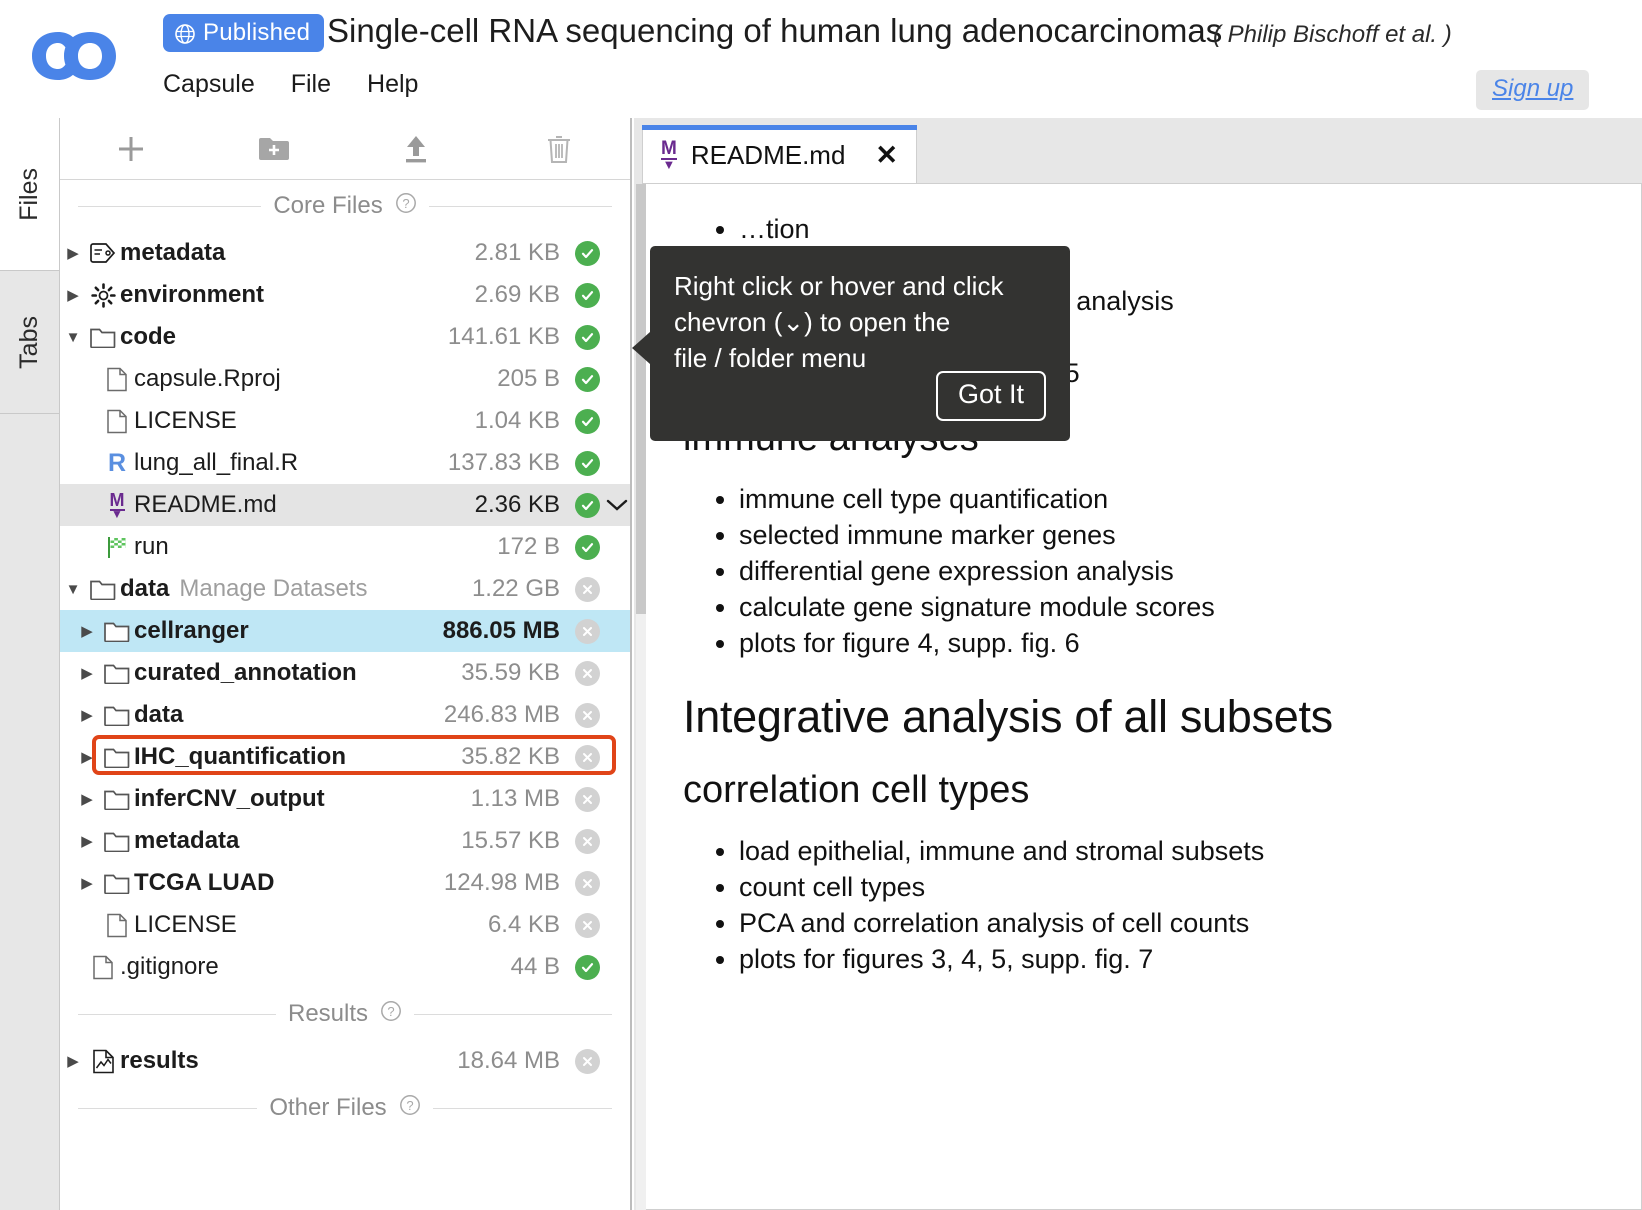 Image resolution: width=1642 pixels, height=1210 pixels. Describe the element at coordinates (345, 715) in the screenshot. I see `file-row: ▶ data 246.83 MB` at that location.